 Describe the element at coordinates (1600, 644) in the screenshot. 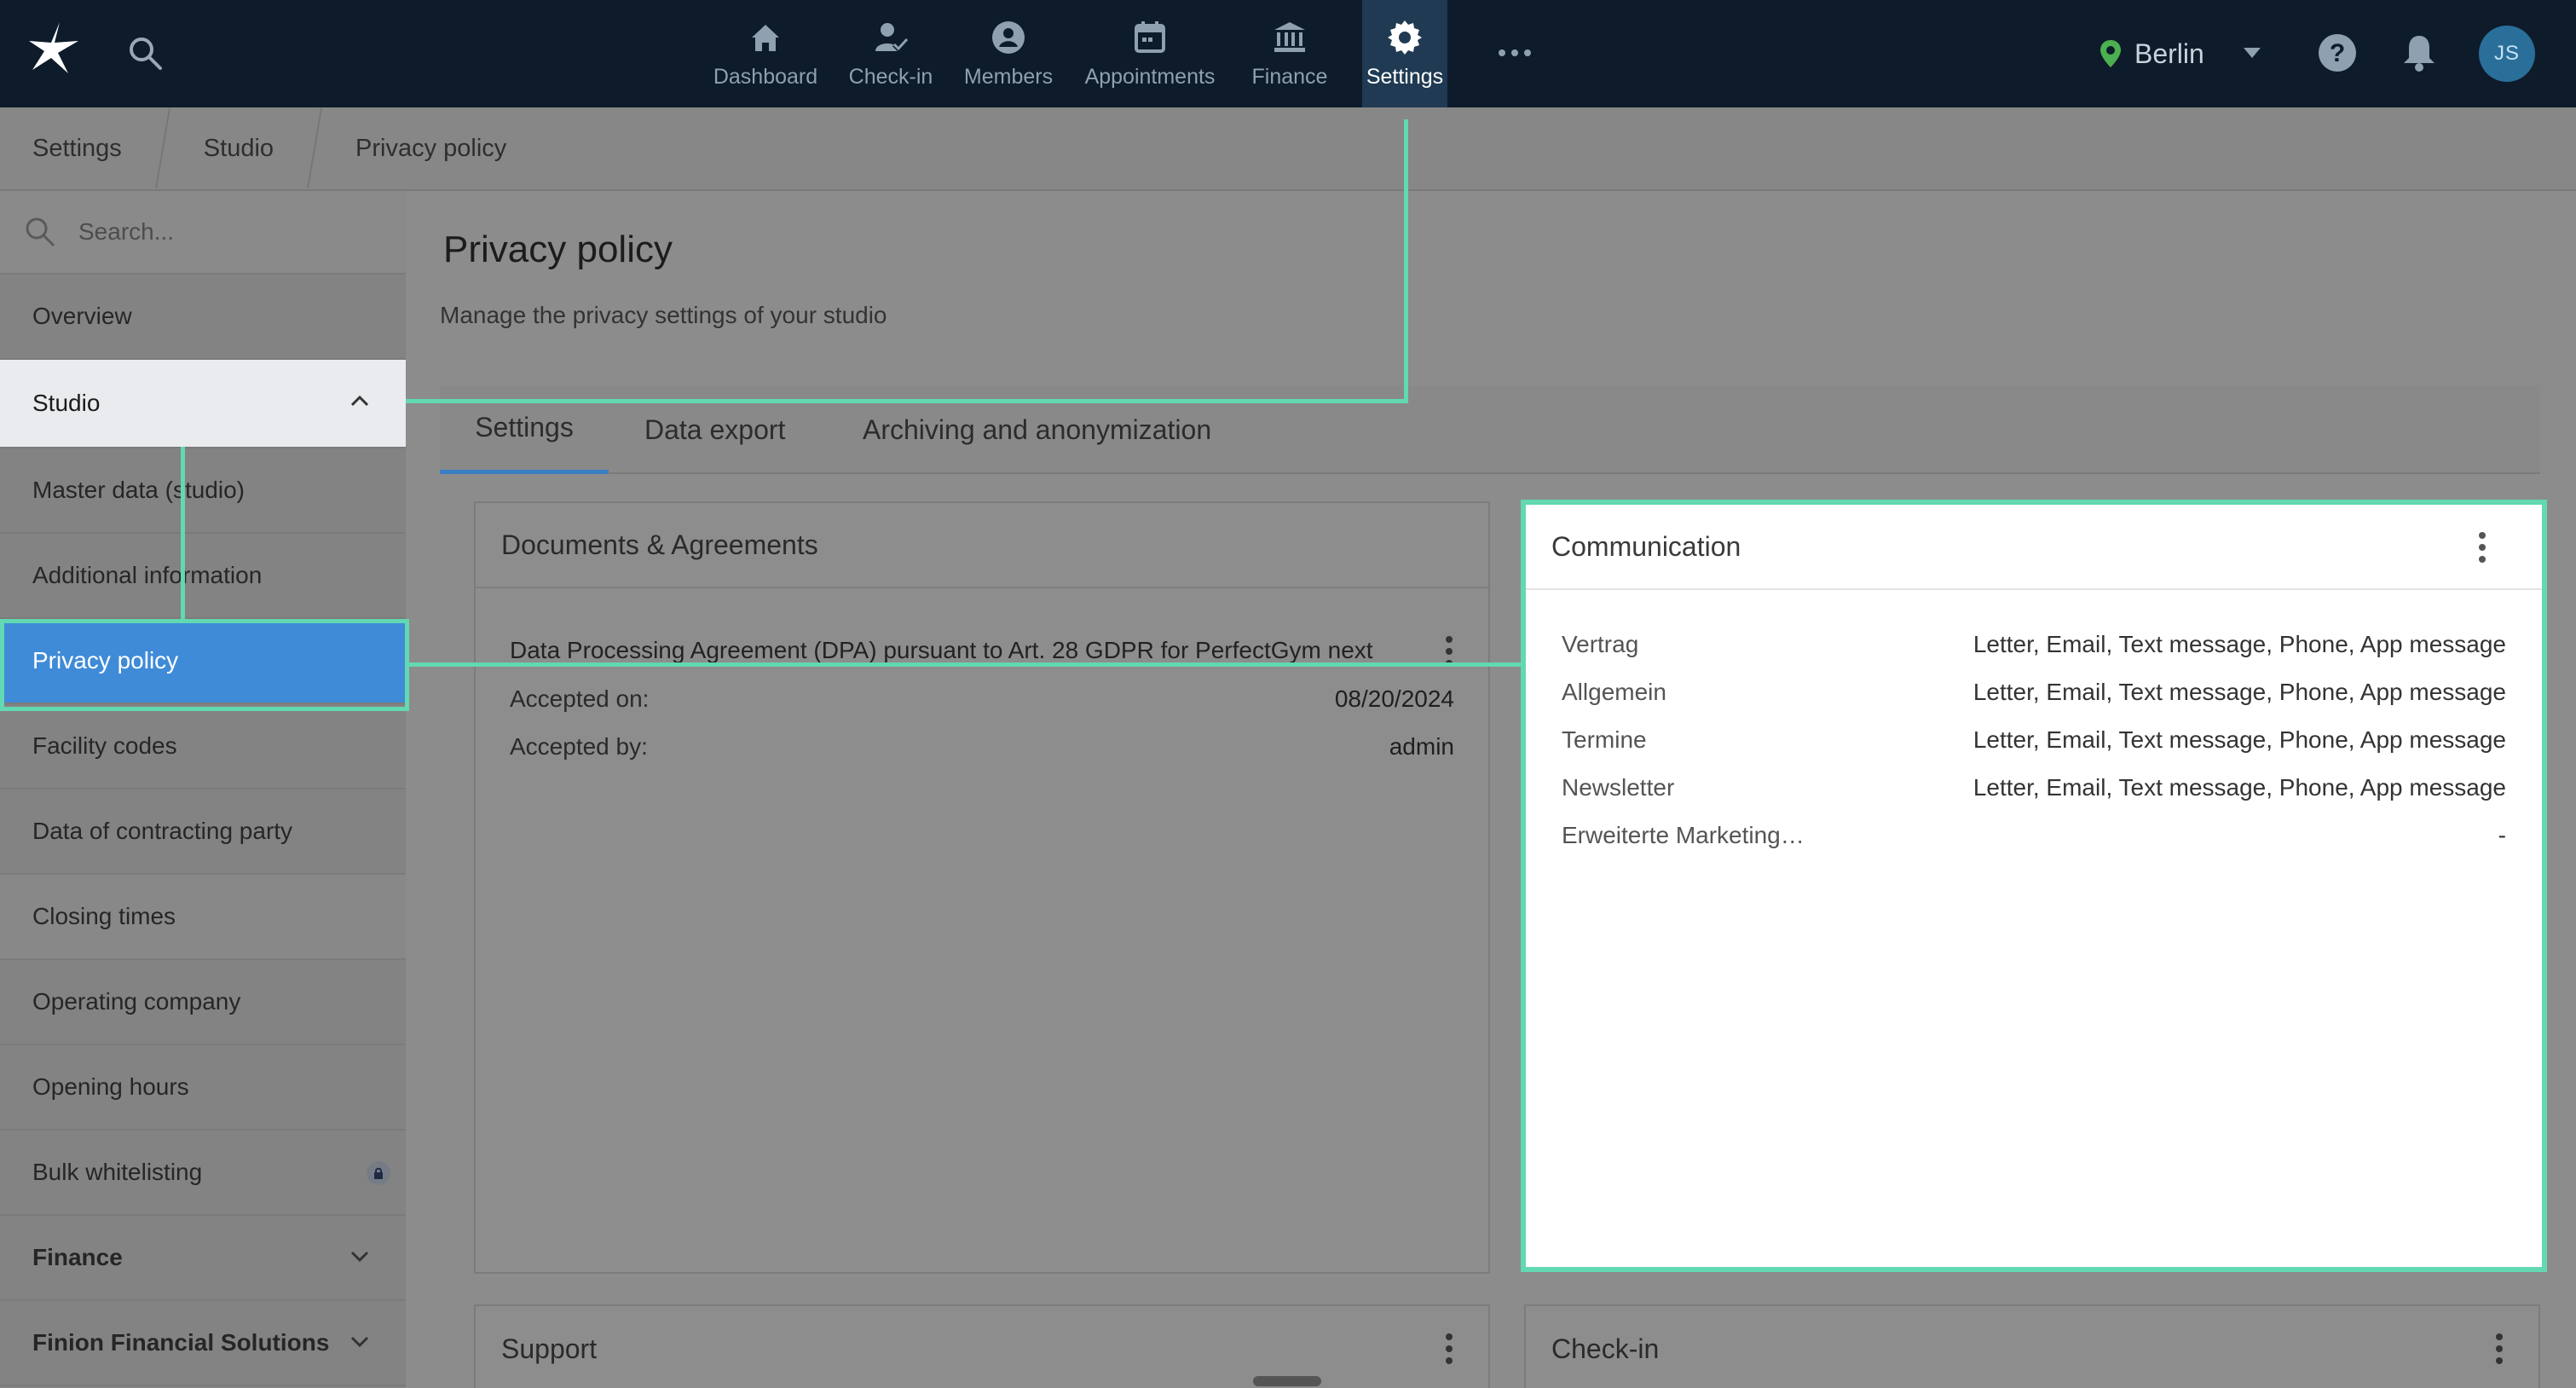

I see `row-label: Vertrag` at that location.